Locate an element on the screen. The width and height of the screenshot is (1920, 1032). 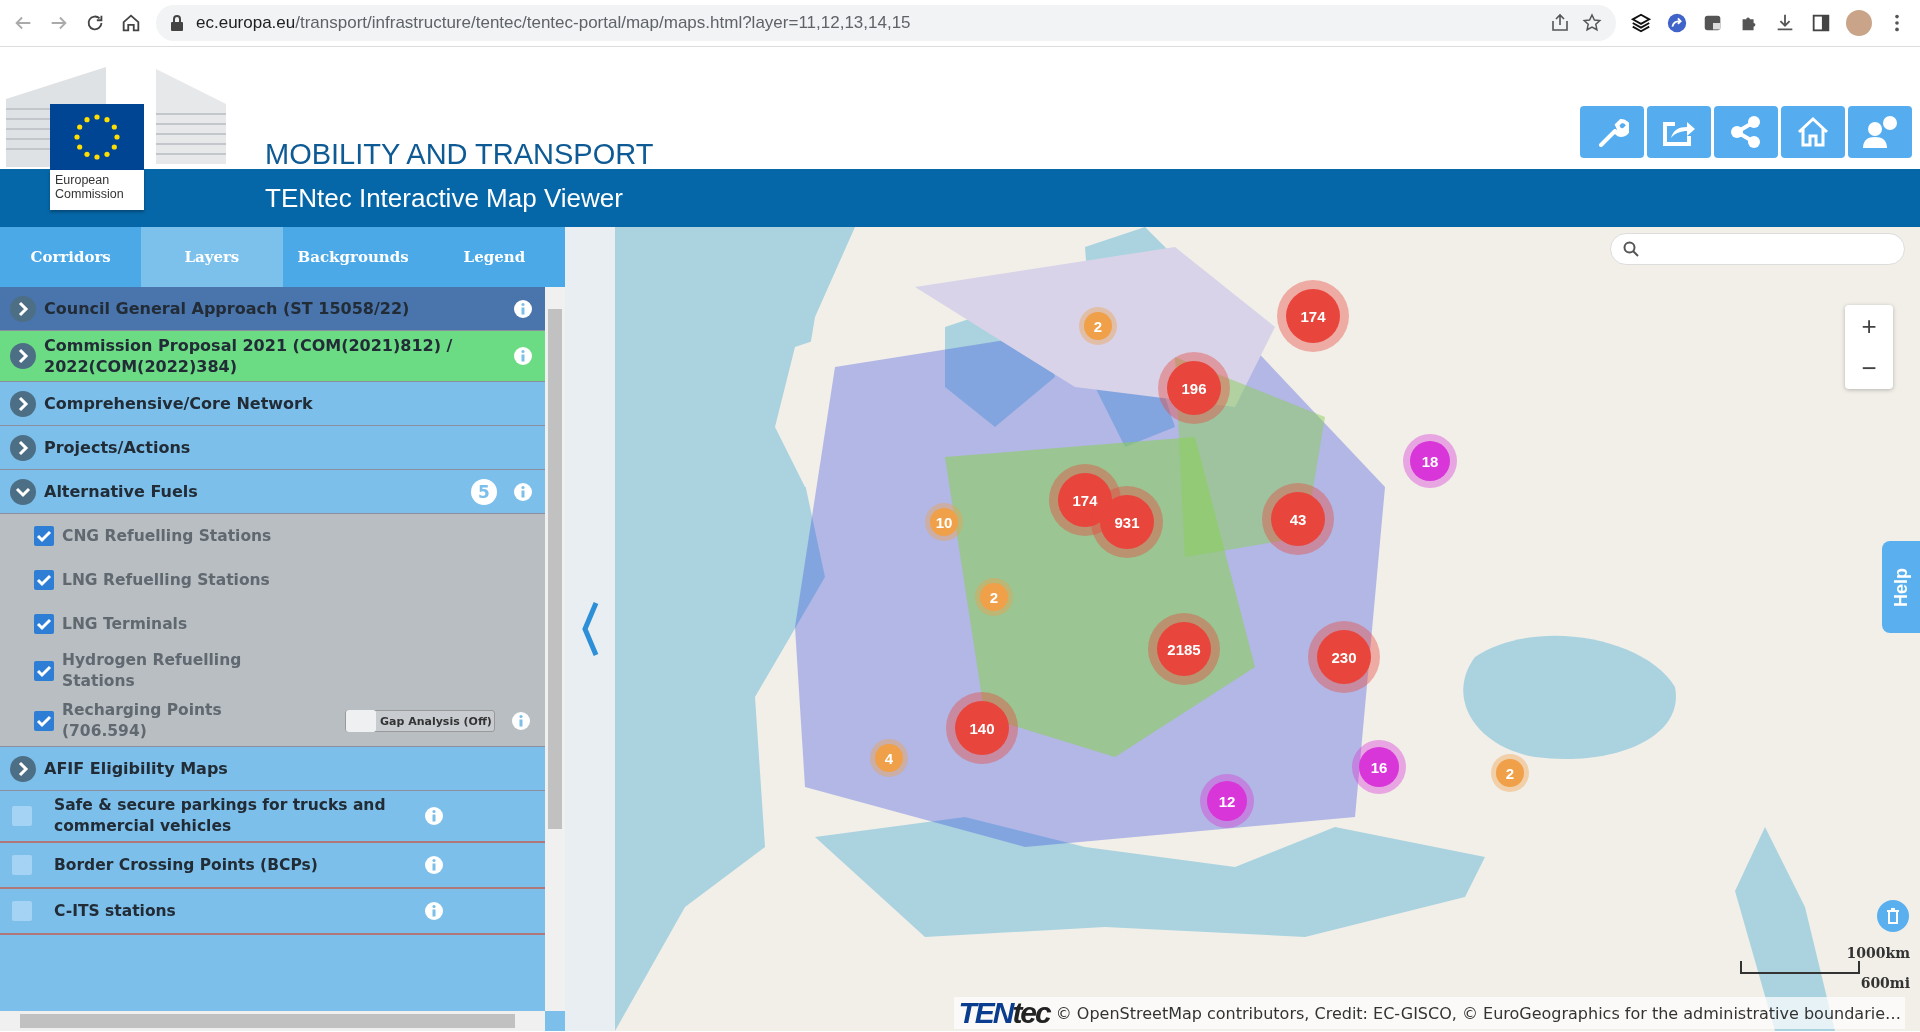
share-icon is located at coordinates (1560, 23).